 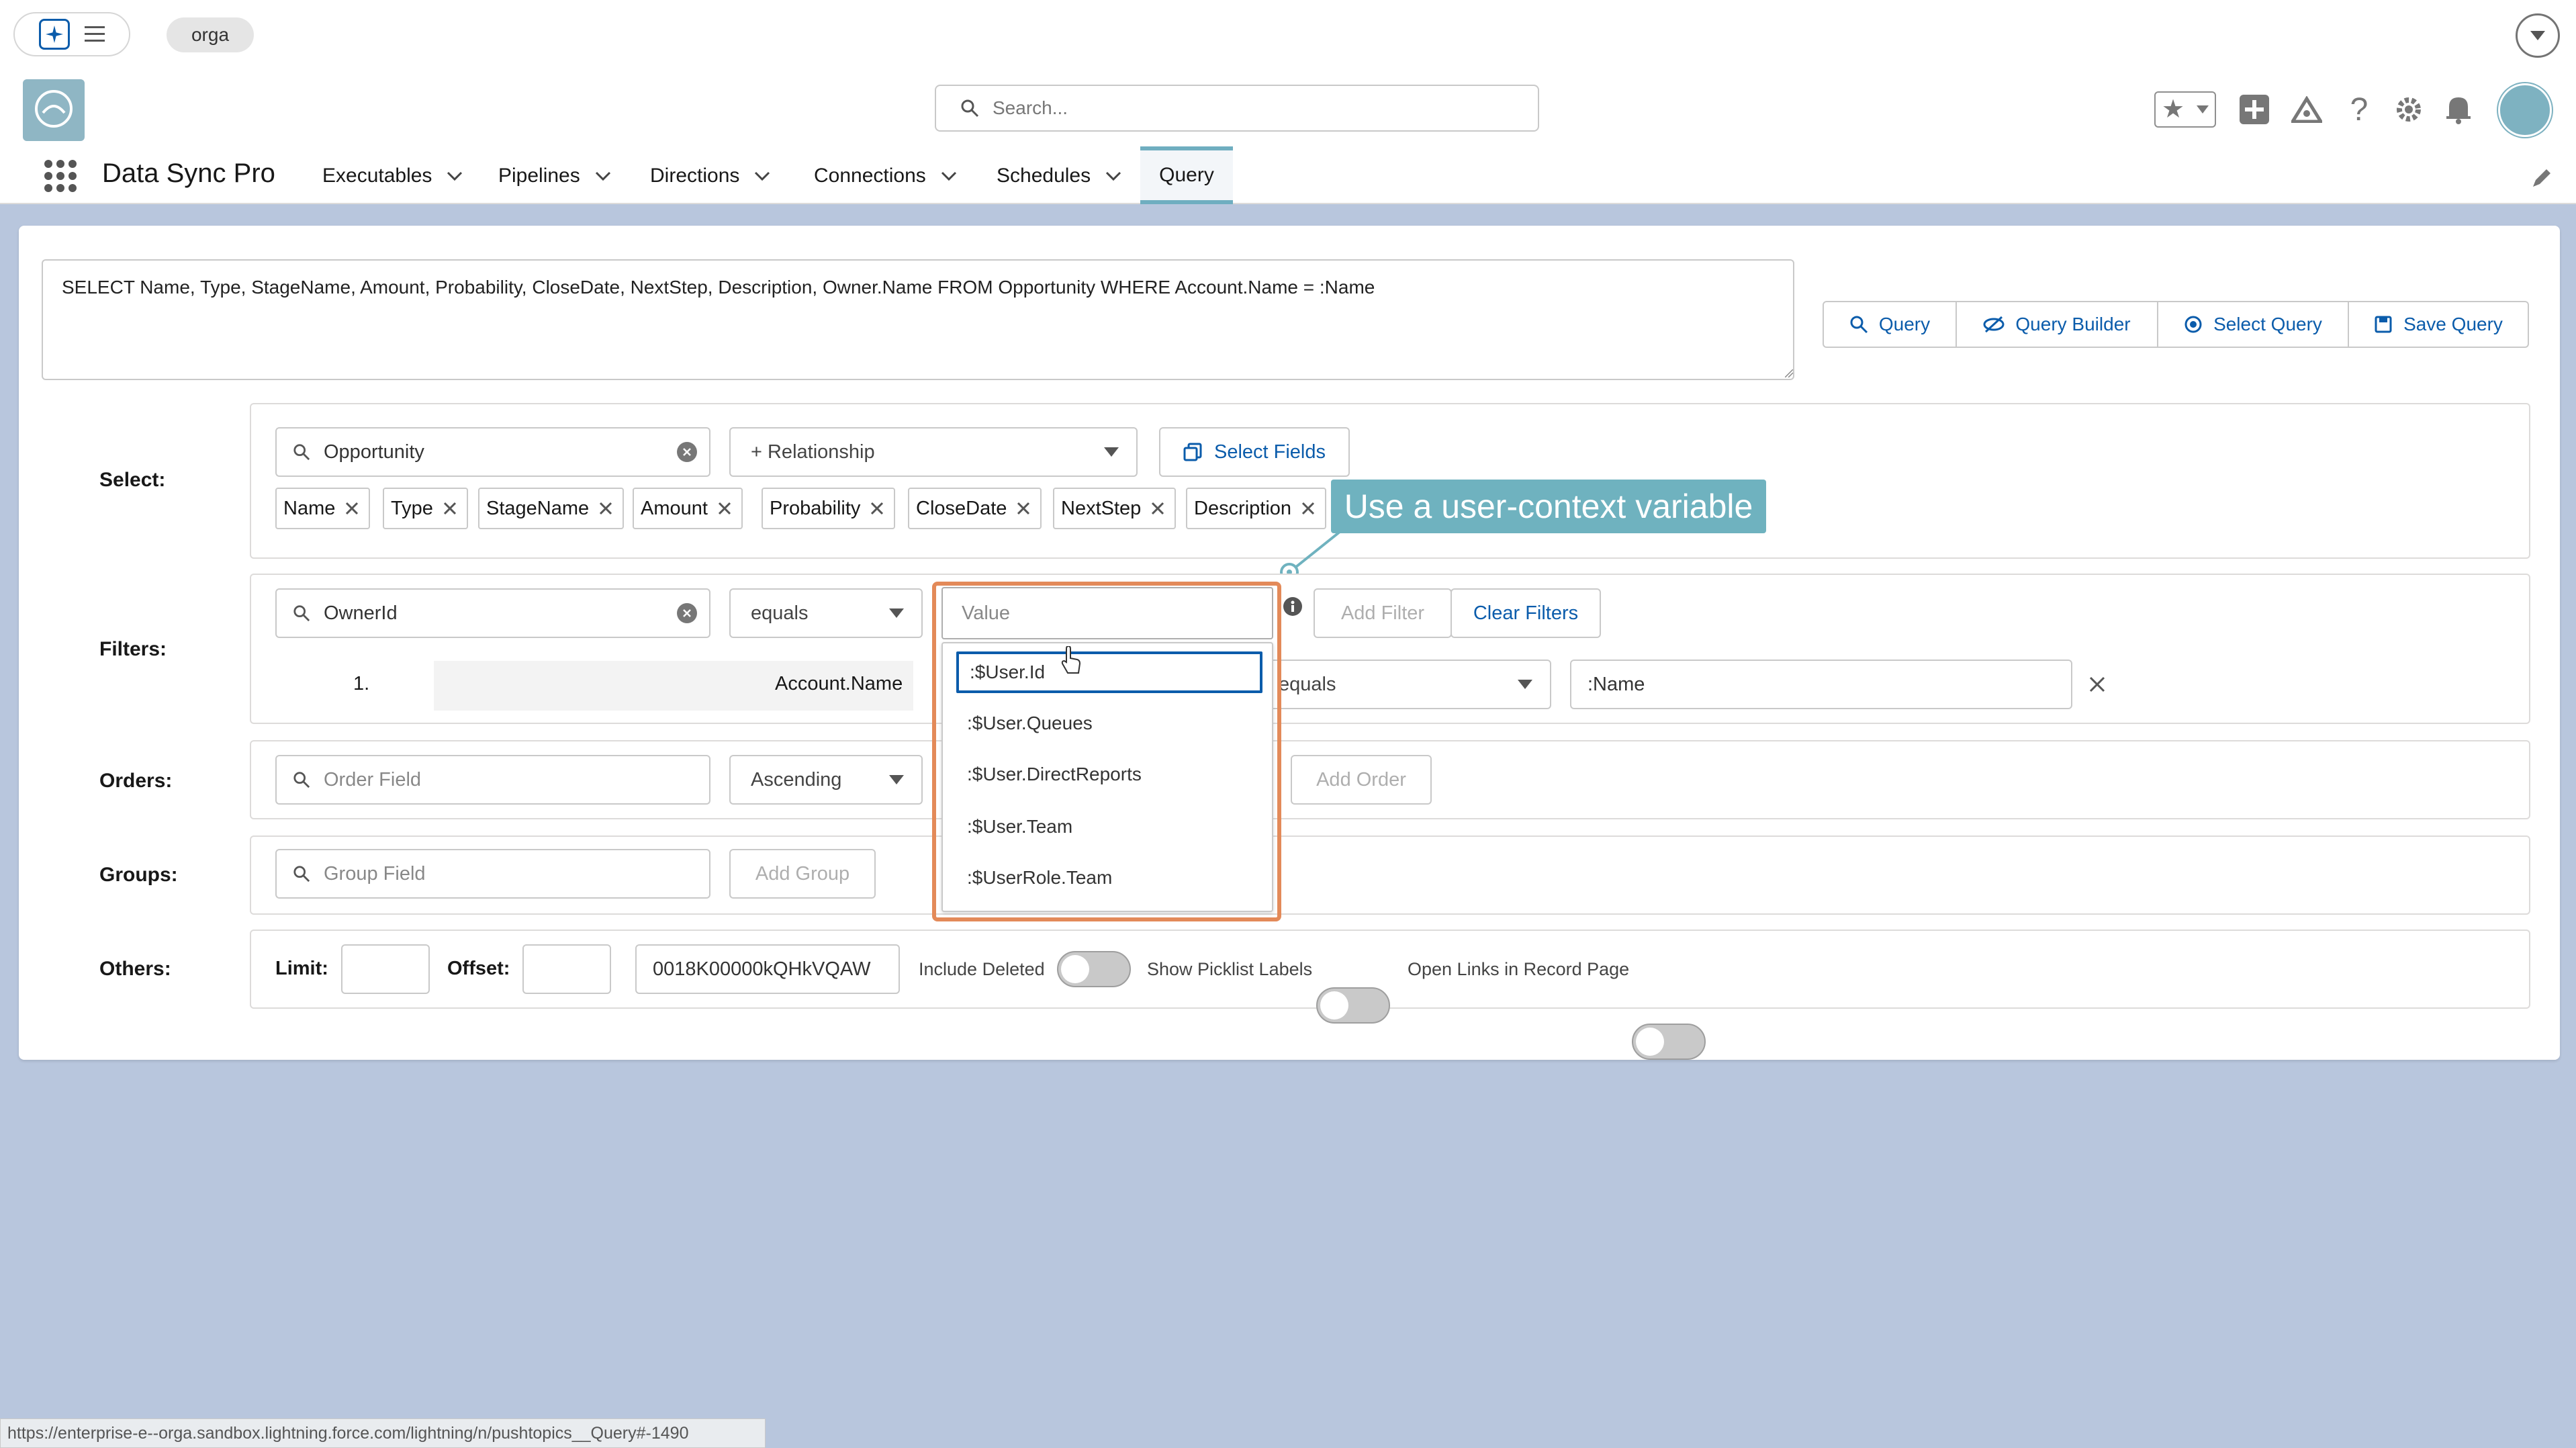 What do you see at coordinates (361, 613) in the screenshot?
I see `filter-field-value: OwnerId` at bounding box center [361, 613].